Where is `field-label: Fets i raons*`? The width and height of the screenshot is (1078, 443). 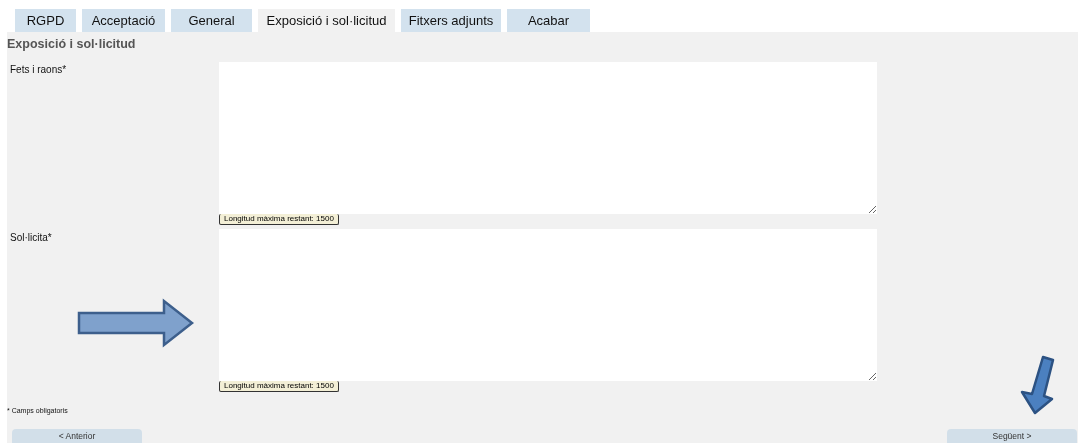
field-label: Fets i raons* is located at coordinates (39, 69).